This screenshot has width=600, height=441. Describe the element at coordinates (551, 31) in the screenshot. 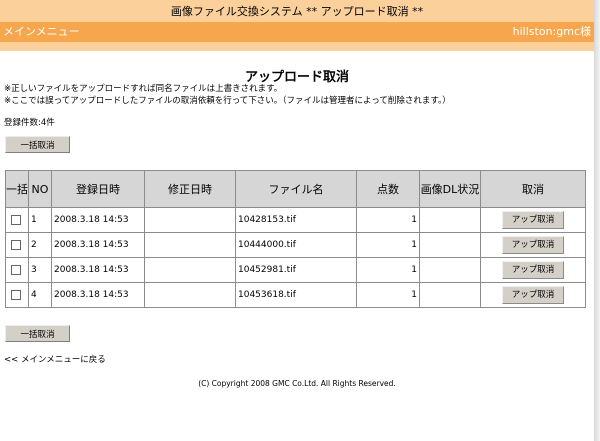

I see `user-name: hillston:gmc様` at that location.